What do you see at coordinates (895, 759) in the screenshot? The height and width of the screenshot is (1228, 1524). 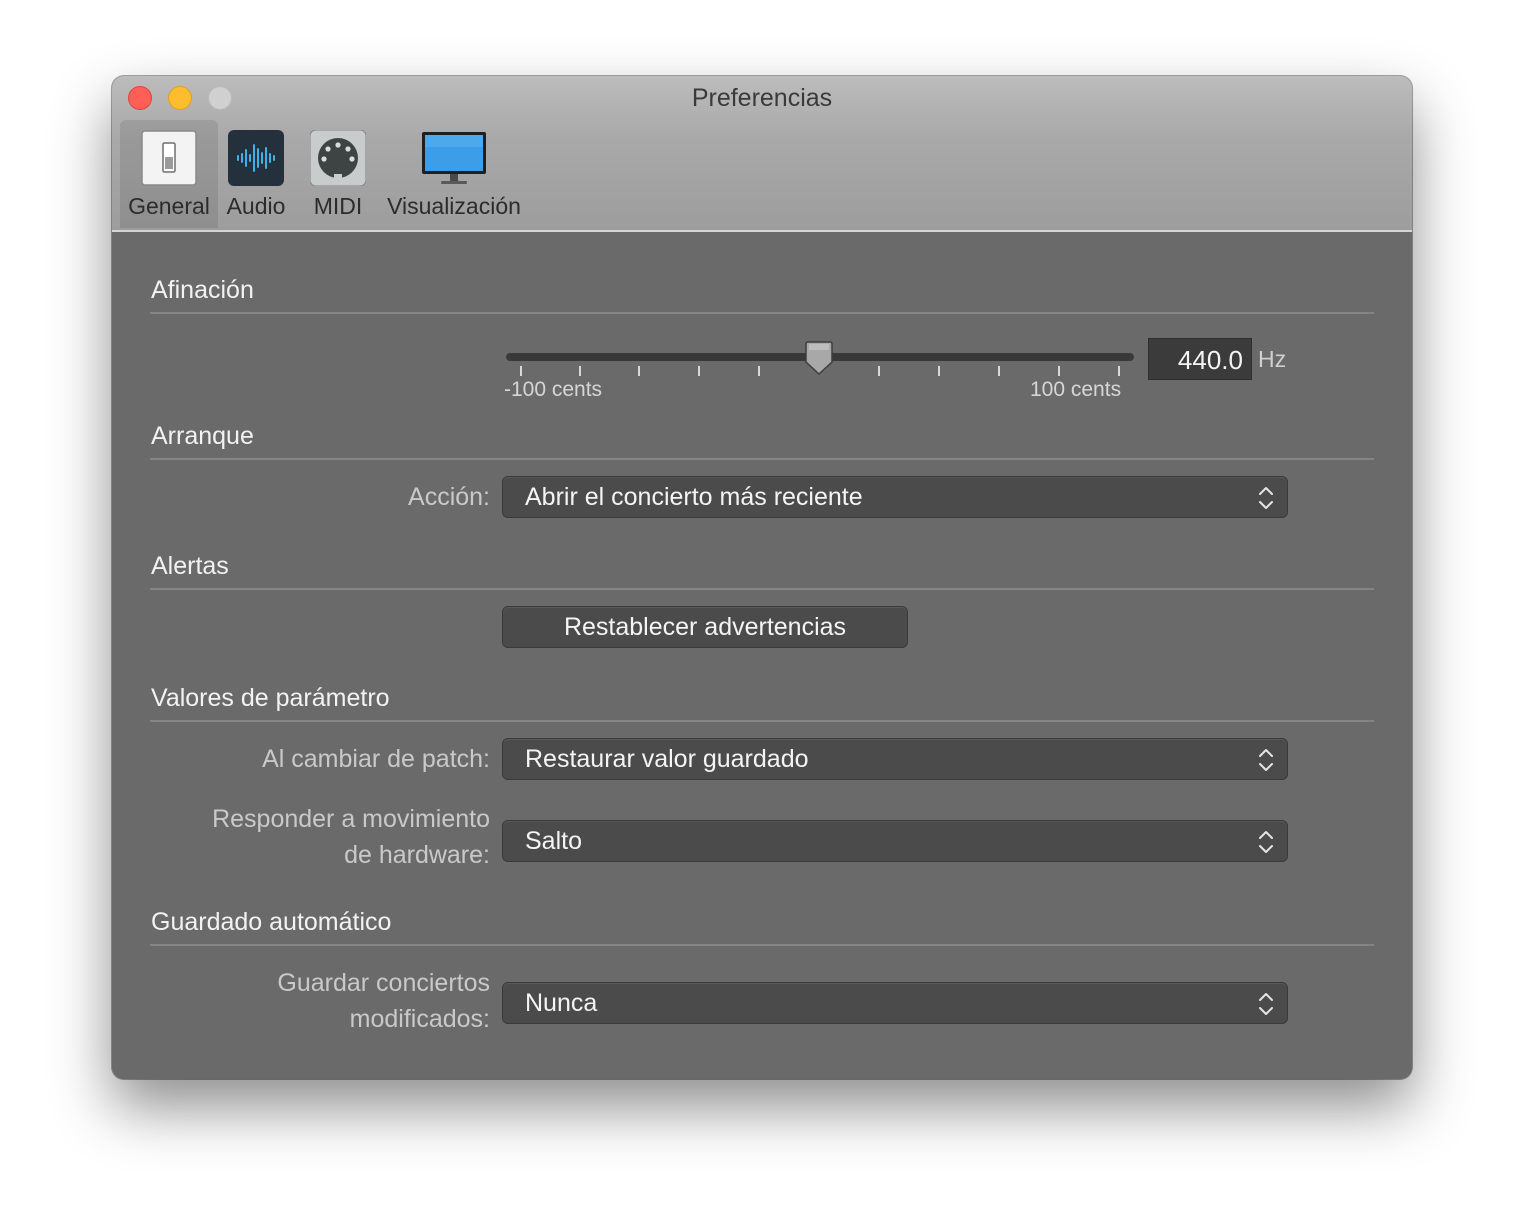 I see `patch-change-popup: Restaurar valor guardado` at bounding box center [895, 759].